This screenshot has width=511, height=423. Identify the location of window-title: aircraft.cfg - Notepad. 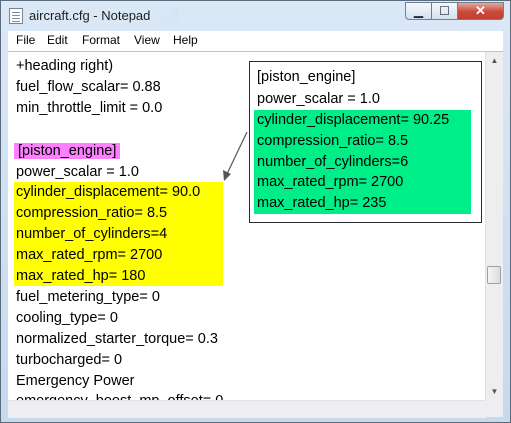
(104, 15).